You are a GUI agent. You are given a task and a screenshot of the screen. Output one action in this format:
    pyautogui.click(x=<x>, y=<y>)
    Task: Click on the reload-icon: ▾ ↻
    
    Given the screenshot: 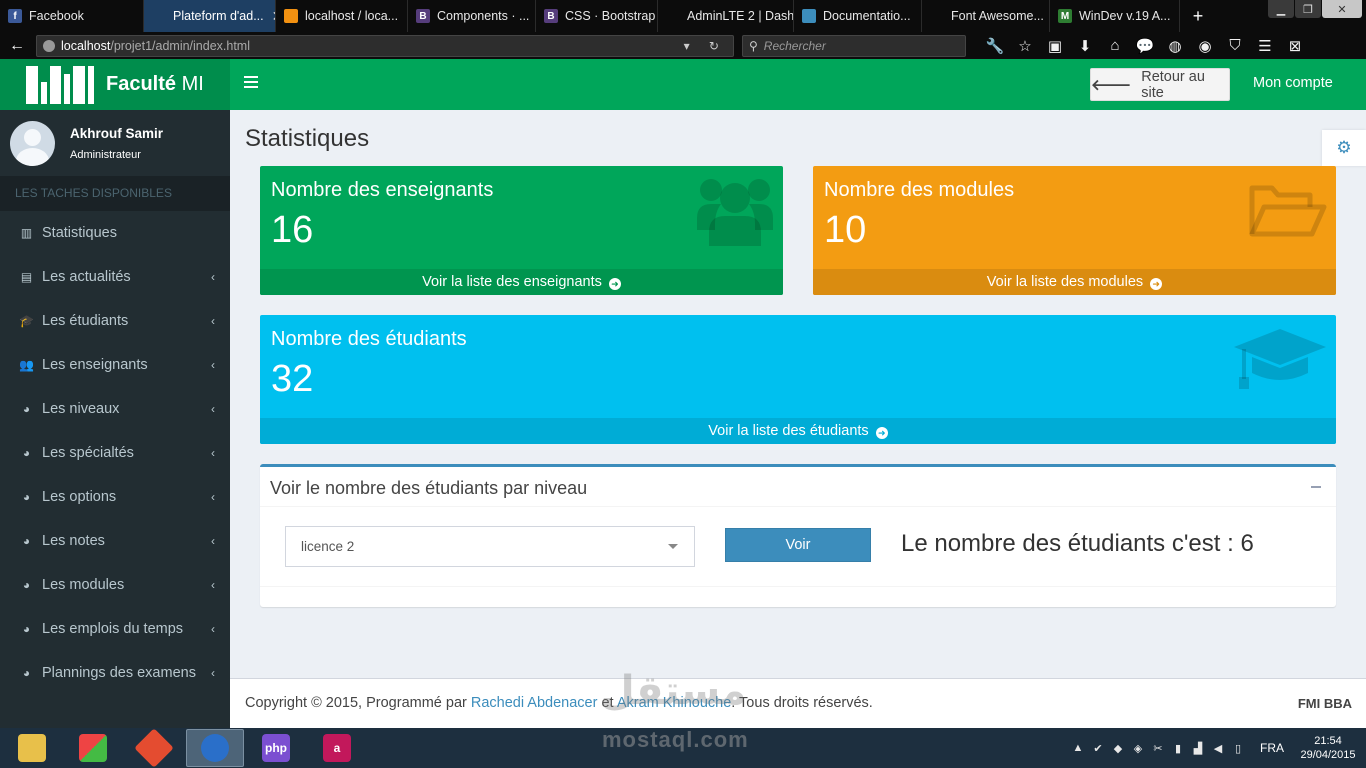 What is the action you would take?
    pyautogui.click(x=705, y=46)
    